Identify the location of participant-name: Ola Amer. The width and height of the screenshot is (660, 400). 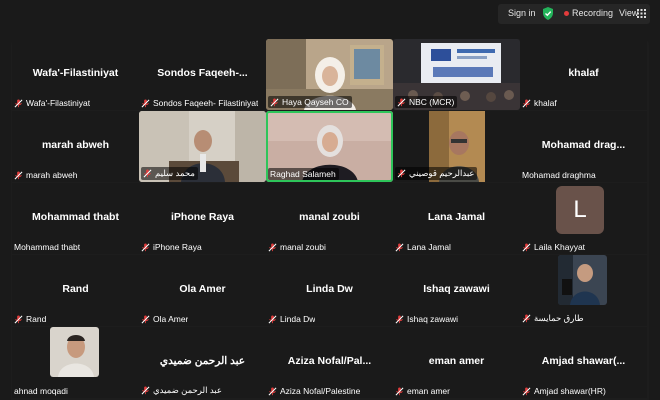
(202, 289).